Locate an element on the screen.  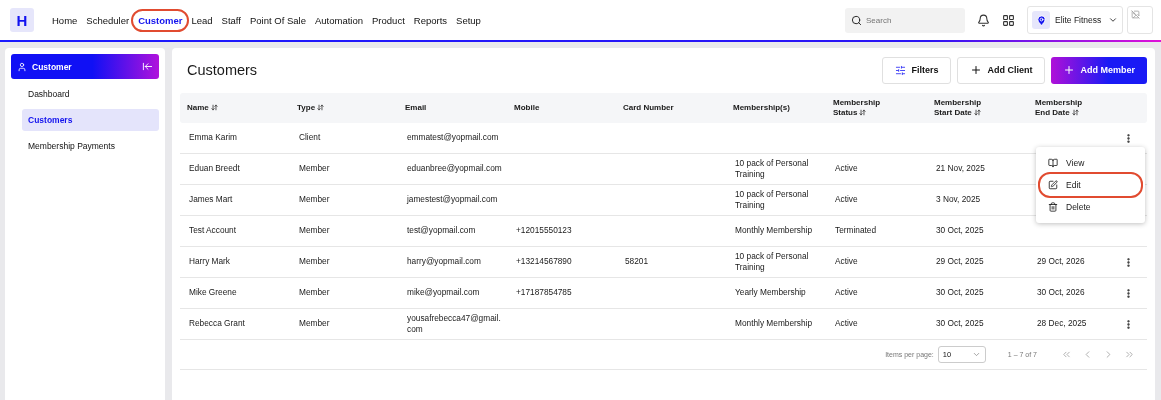
nav-link: Home is located at coordinates (65, 20).